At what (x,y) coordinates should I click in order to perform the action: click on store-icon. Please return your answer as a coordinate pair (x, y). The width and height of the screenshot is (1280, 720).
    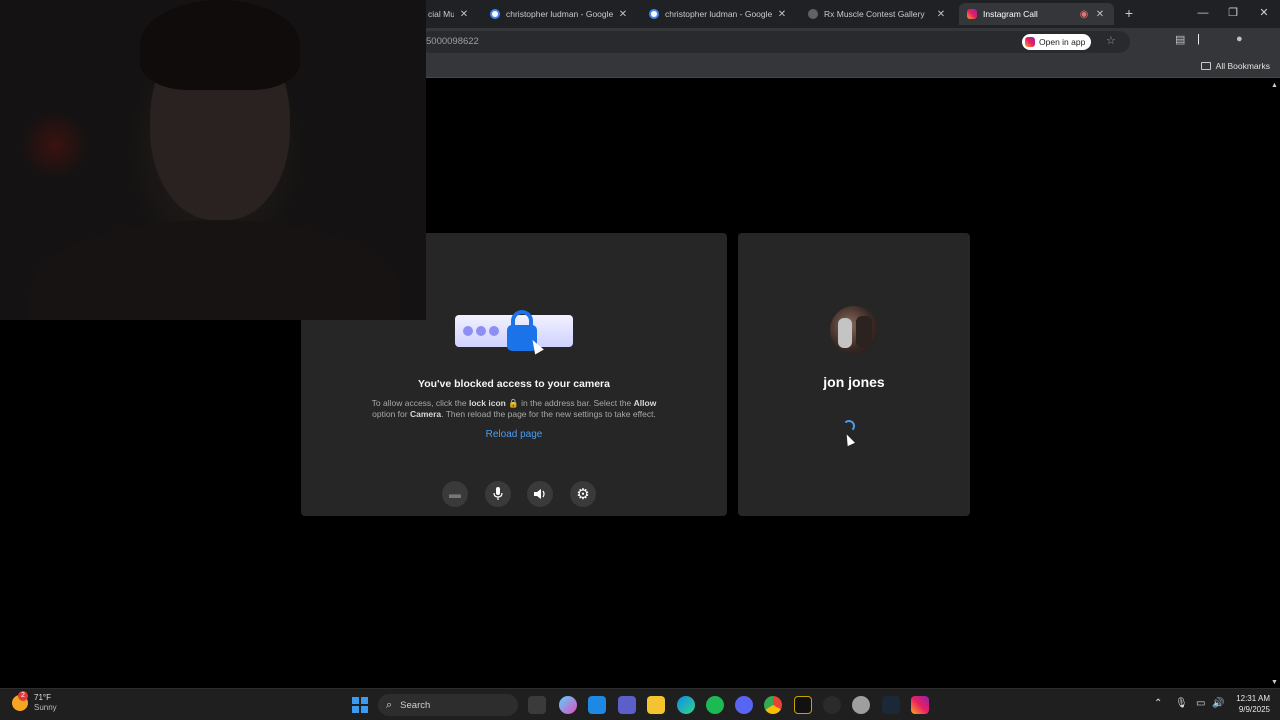
    Looking at the image, I should click on (597, 705).